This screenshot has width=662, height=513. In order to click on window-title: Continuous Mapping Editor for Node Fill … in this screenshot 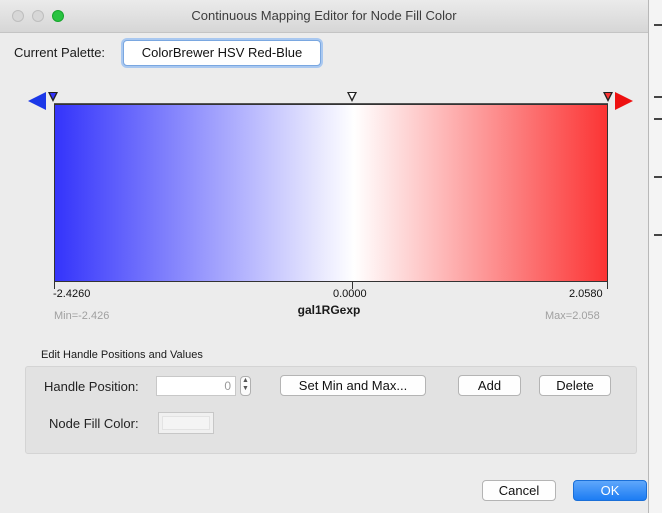, I will do `click(324, 15)`.